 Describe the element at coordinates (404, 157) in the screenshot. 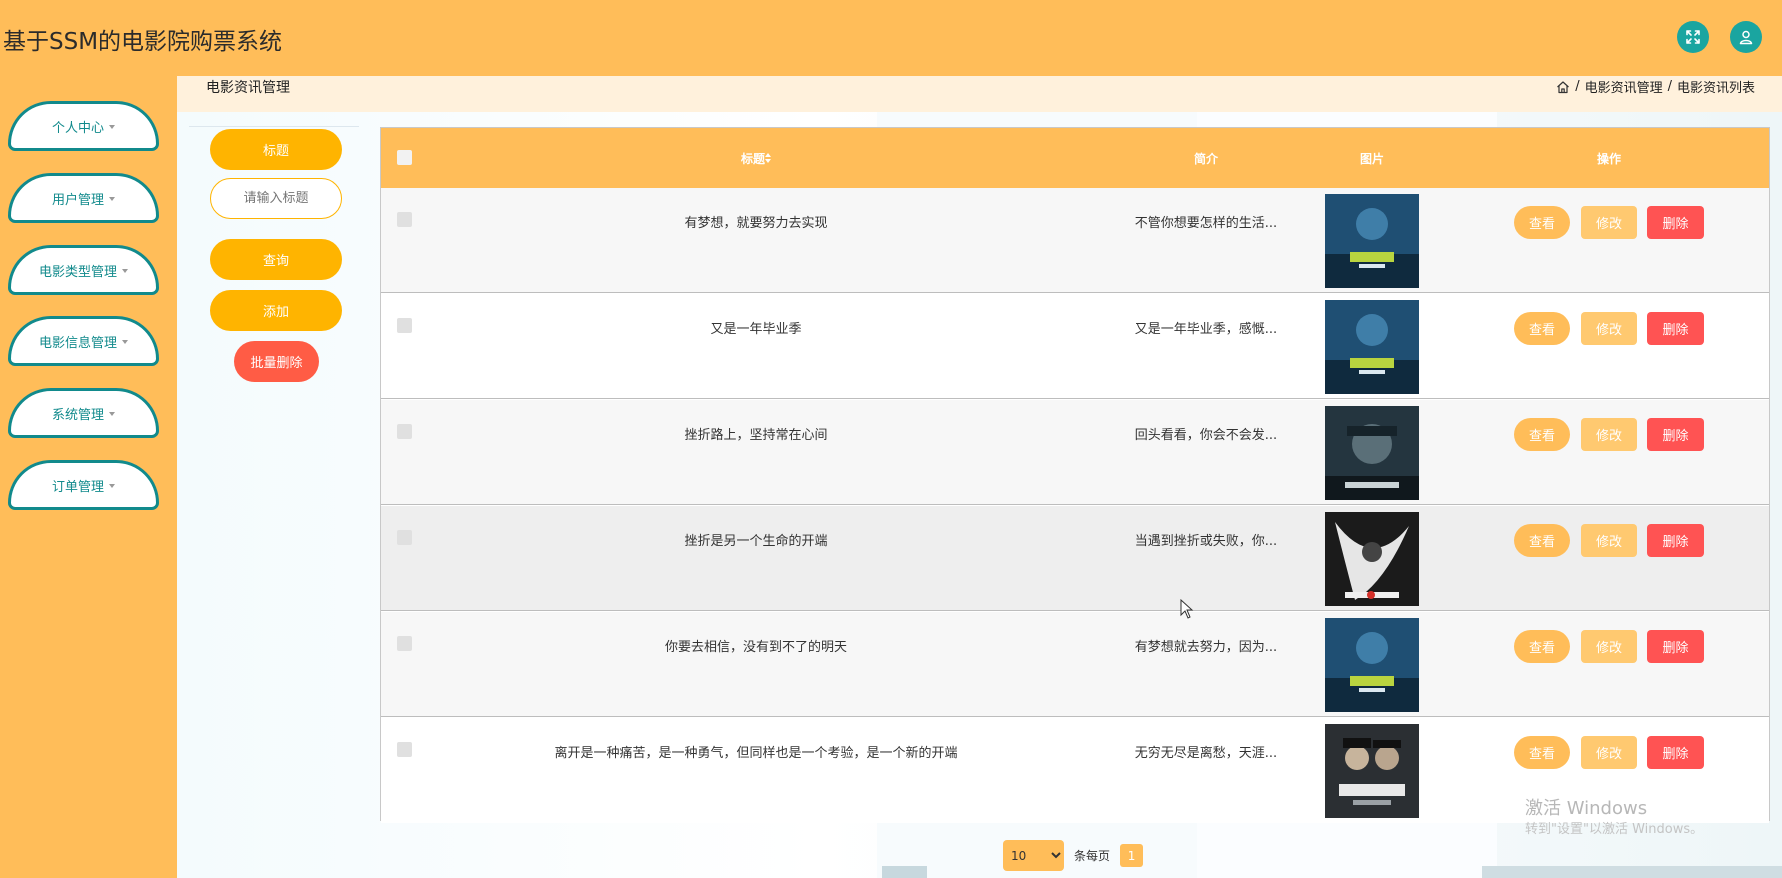

I see `select-all-checkbox` at that location.